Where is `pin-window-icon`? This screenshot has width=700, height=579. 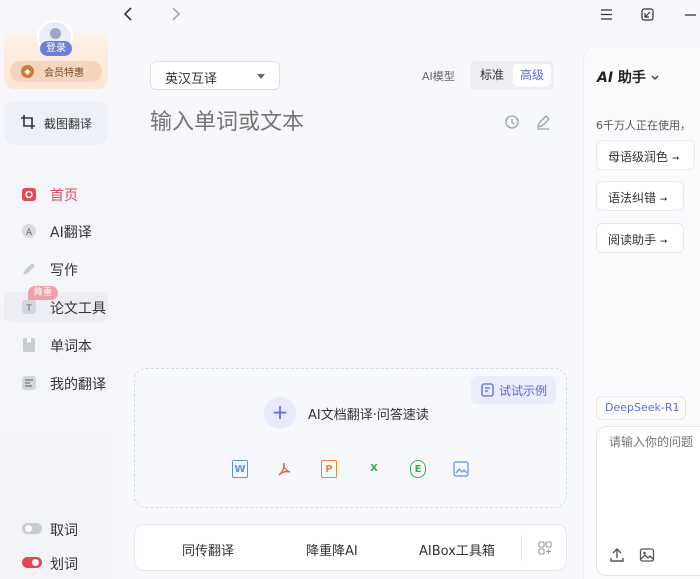
pin-window-icon is located at coordinates (647, 14).